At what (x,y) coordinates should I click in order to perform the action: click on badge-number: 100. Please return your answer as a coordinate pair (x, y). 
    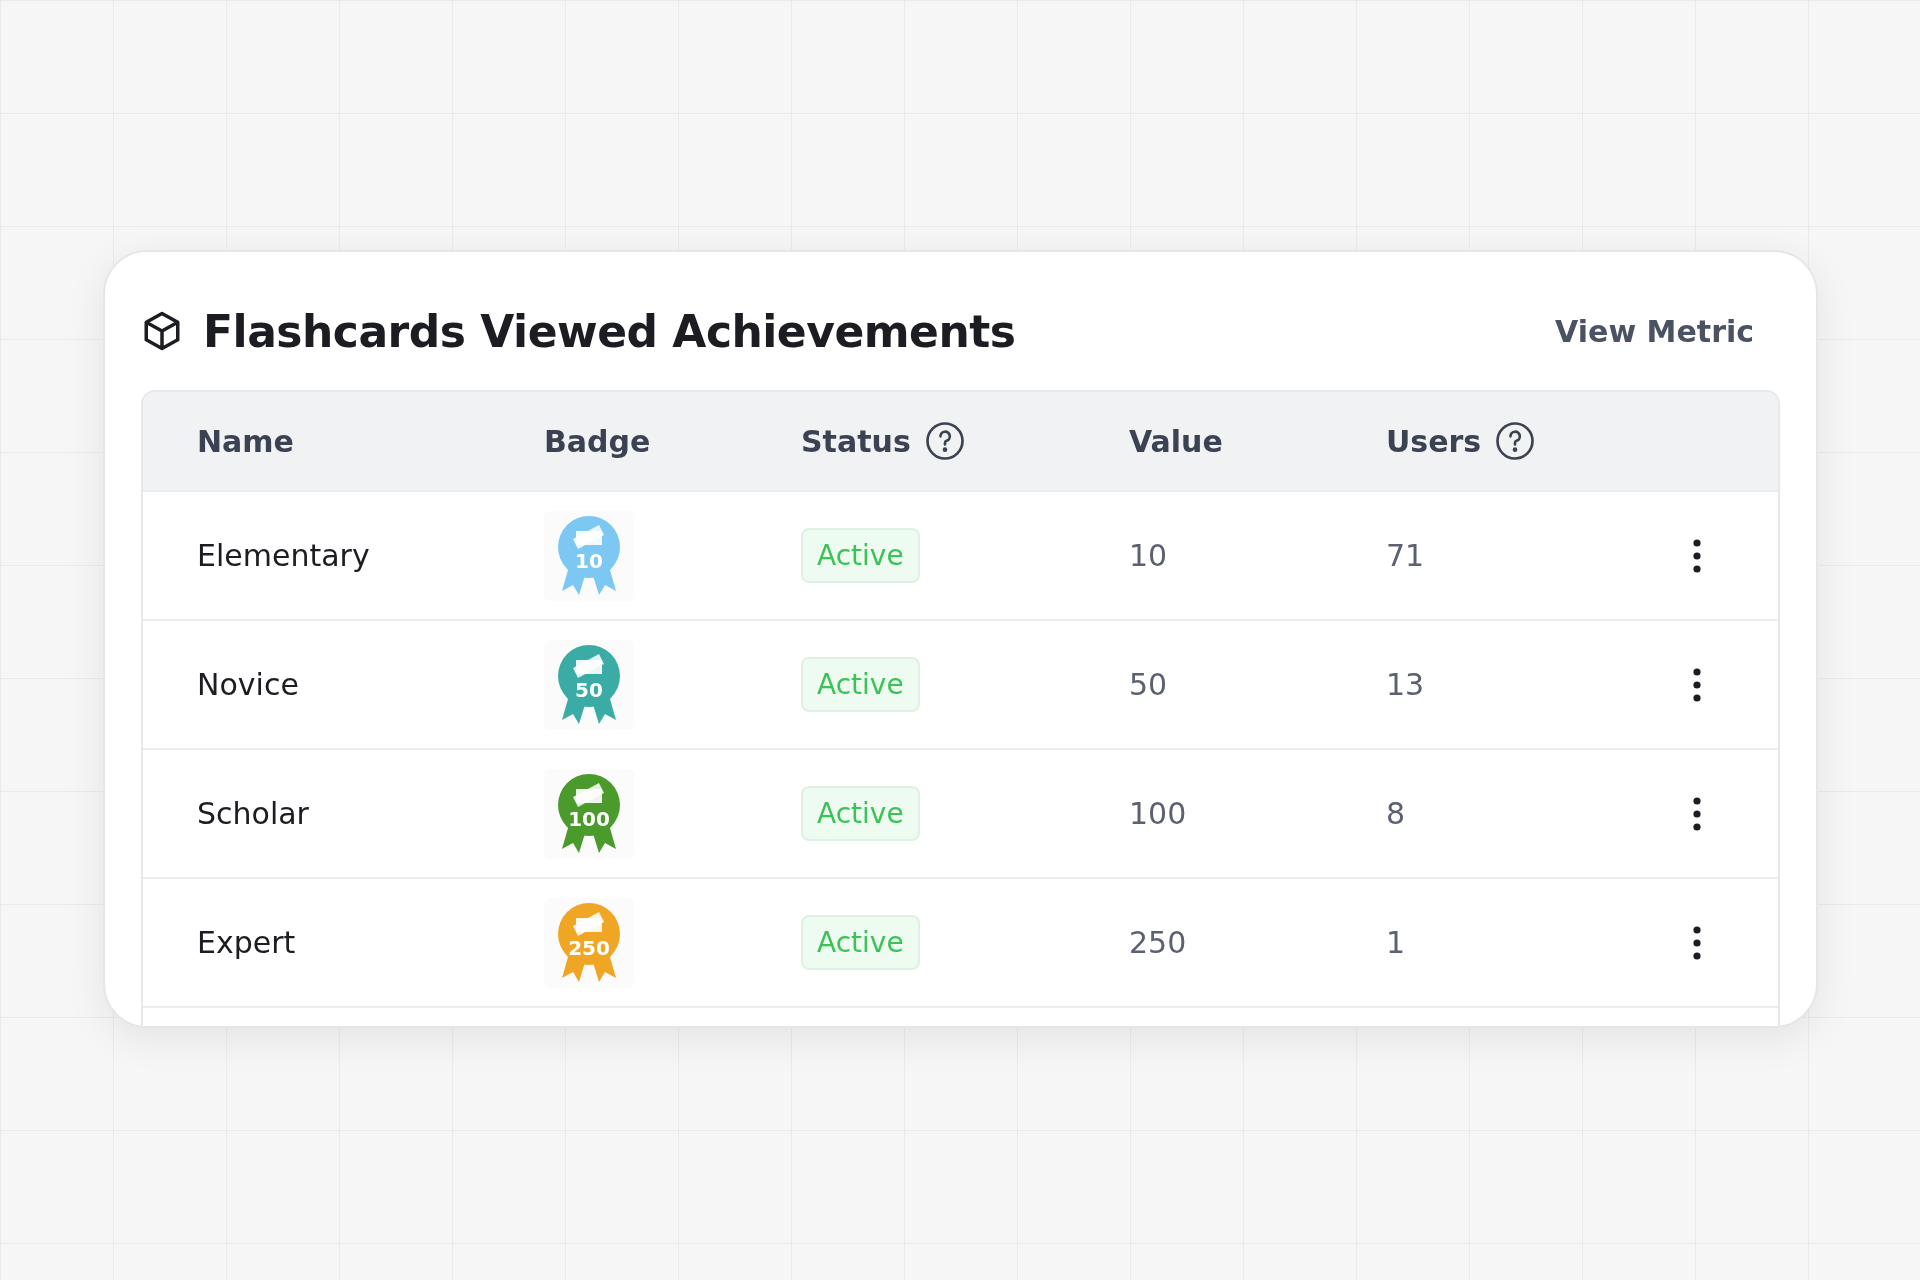
    Looking at the image, I should click on (589, 818).